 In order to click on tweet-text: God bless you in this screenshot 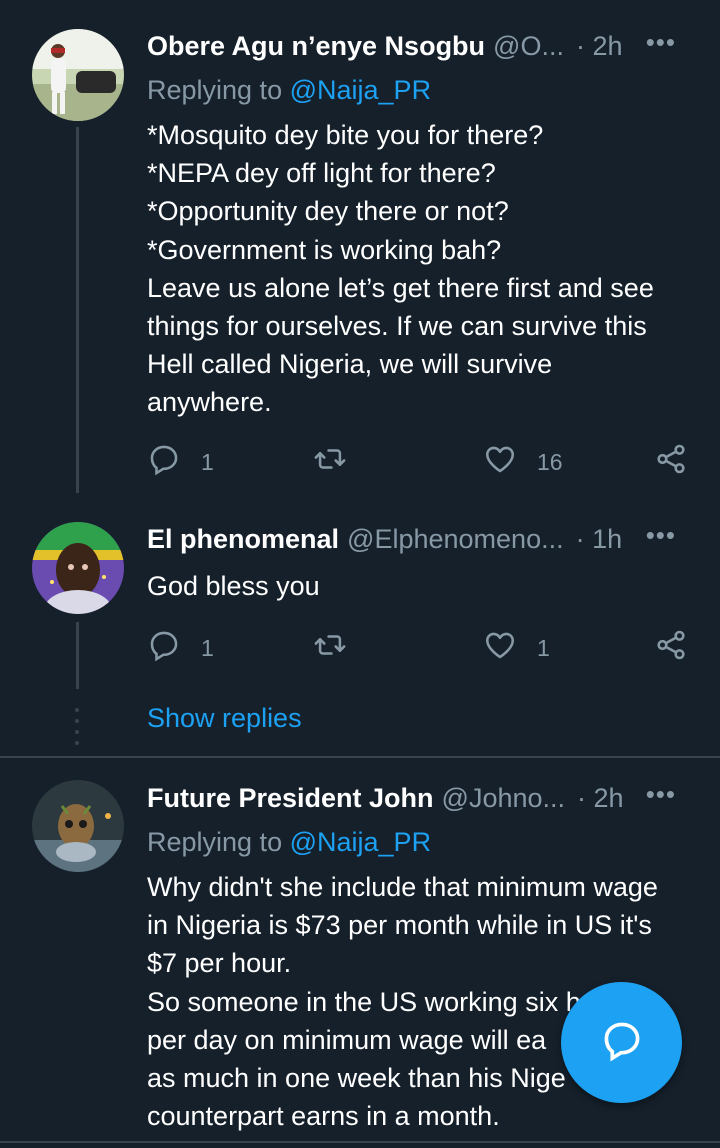, I will do `click(413, 586)`.